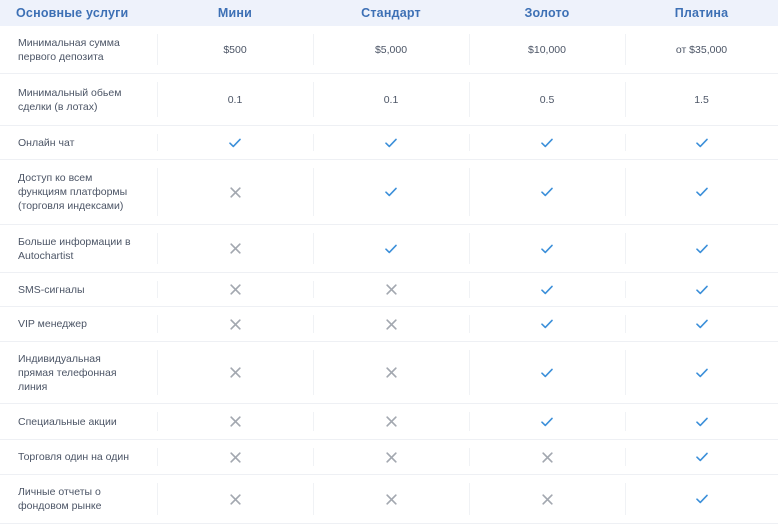 This screenshot has height=528, width=778. I want to click on feature-label: Индивидуальная прямая телефонная линия, so click(67, 372).